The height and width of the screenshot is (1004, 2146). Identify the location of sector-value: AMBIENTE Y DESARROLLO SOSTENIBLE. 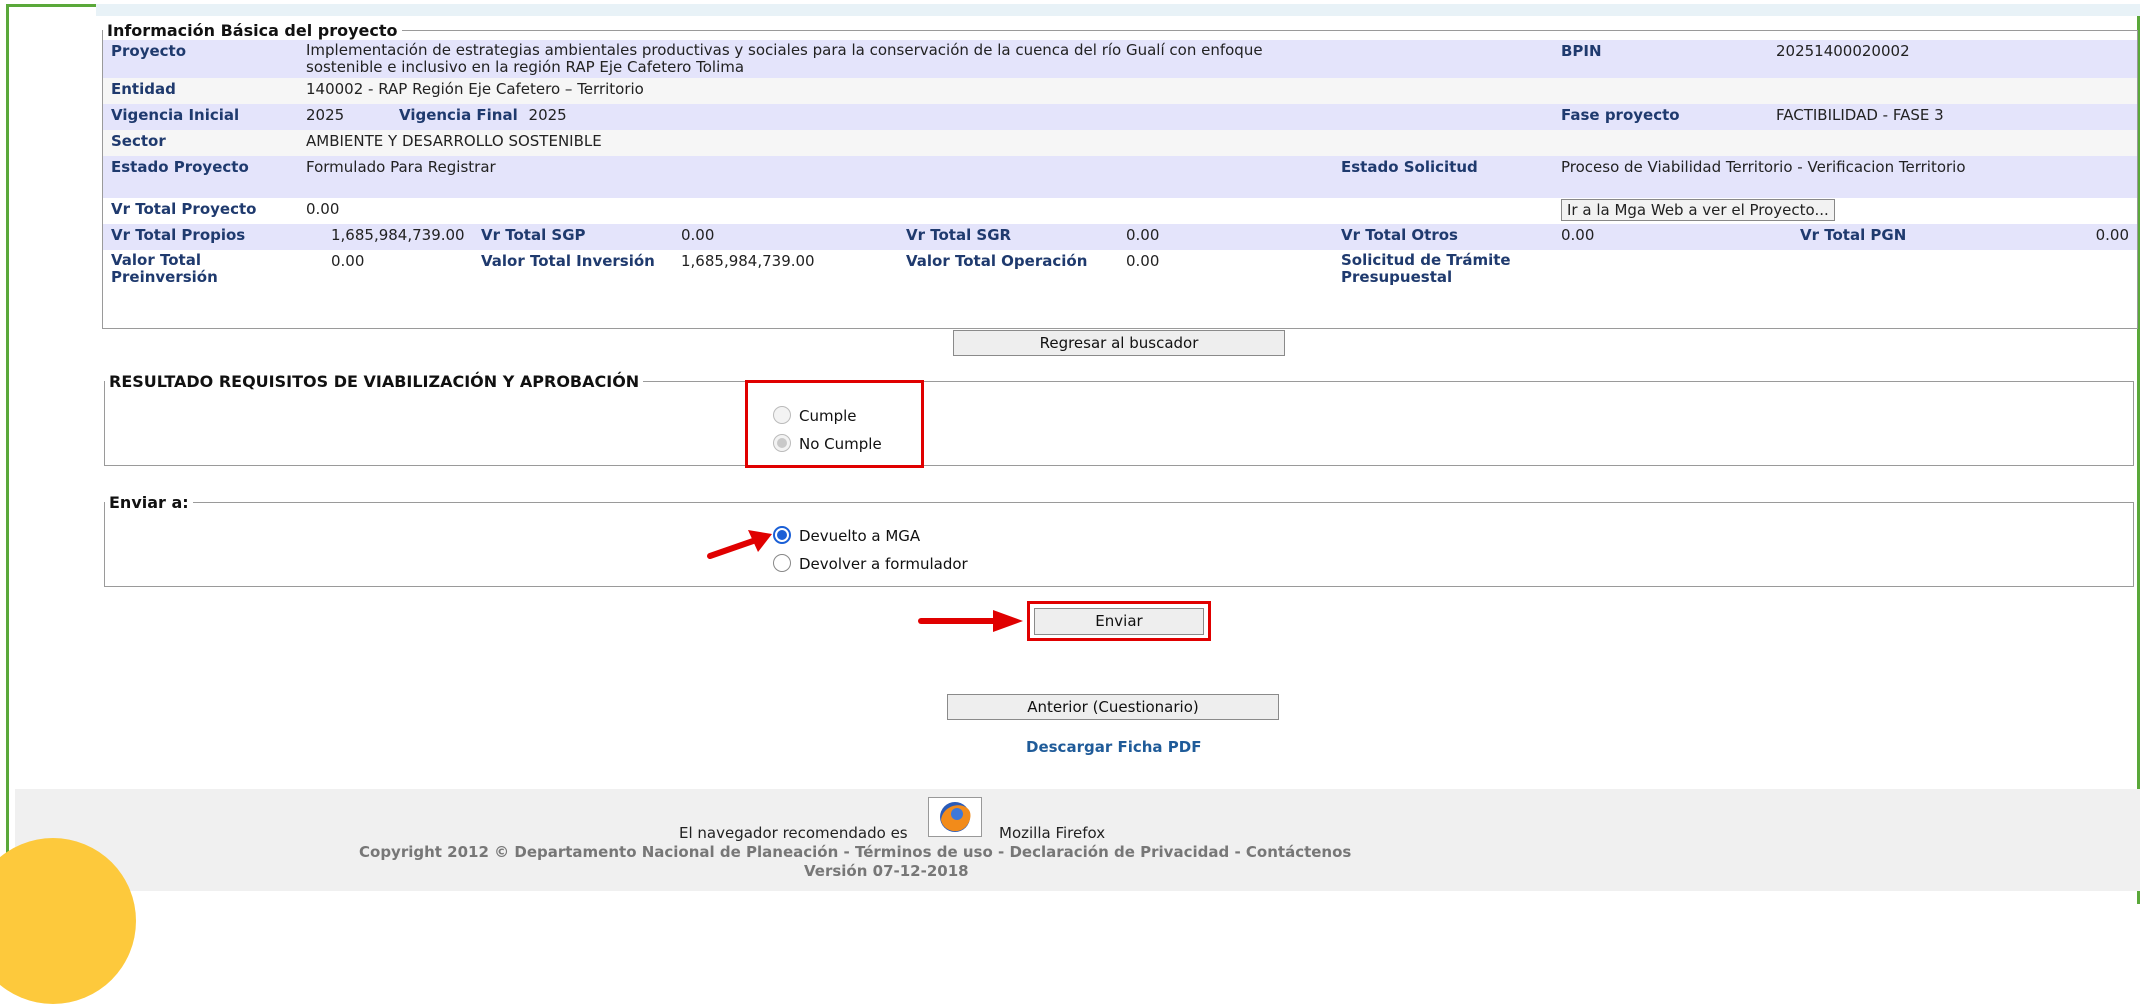
(1217, 143).